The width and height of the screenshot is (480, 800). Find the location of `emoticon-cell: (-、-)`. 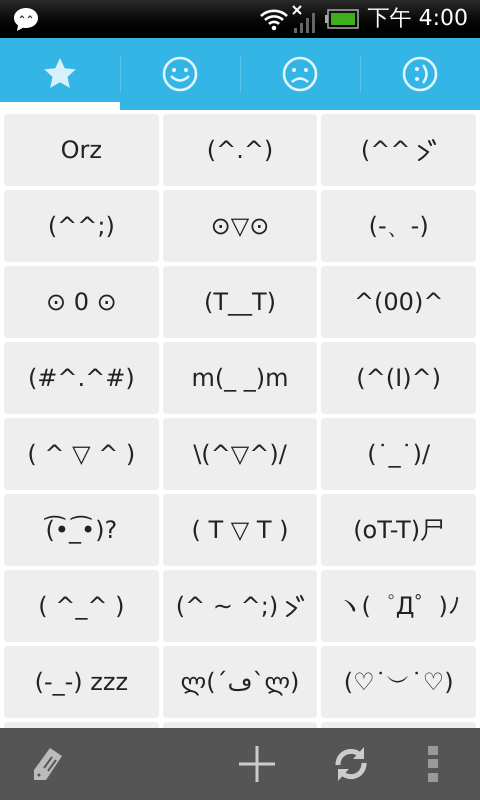

emoticon-cell: (-、-) is located at coordinates (398, 226).